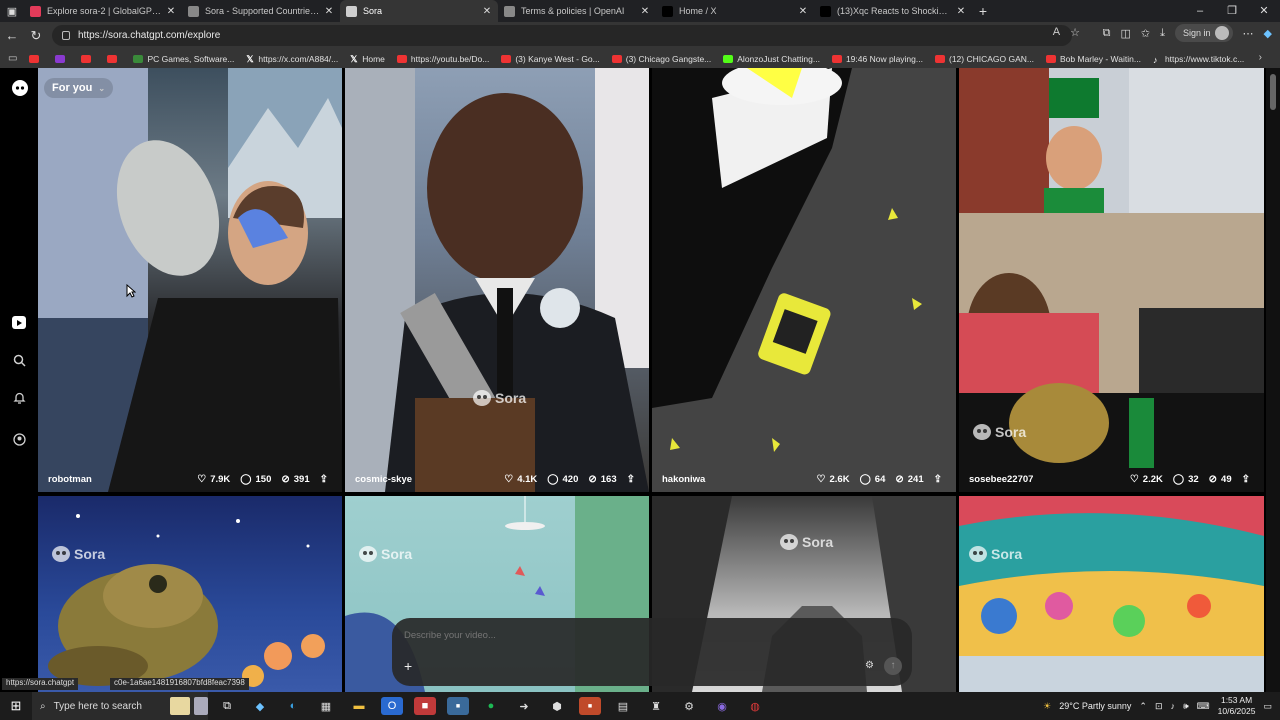  Describe the element at coordinates (562, 479) in the screenshot. I see `comments-stat: ◯ 420` at that location.